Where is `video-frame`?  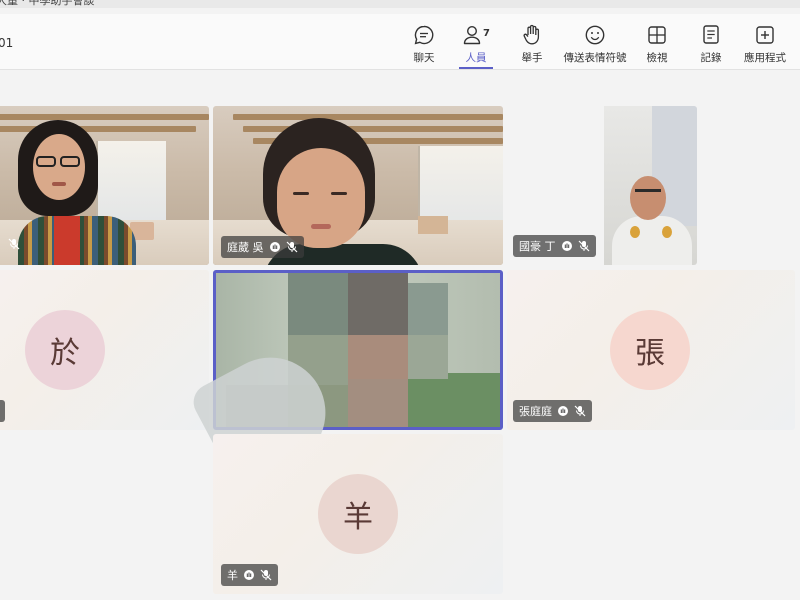
video-frame is located at coordinates (650, 185).